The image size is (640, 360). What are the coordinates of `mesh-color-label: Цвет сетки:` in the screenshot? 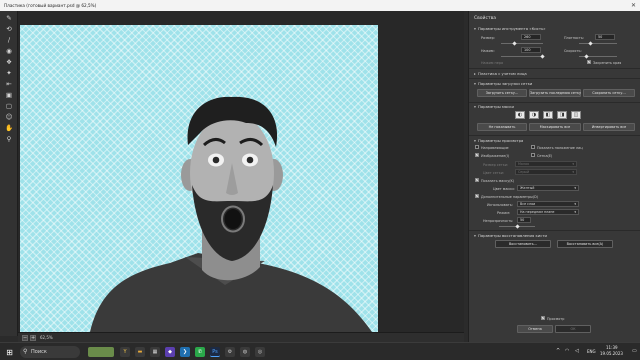 It's located at (494, 173).